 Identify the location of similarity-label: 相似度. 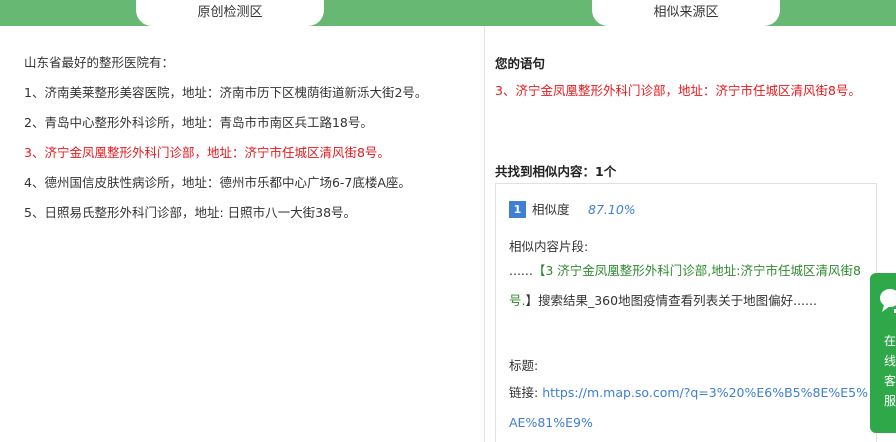
(551, 209).